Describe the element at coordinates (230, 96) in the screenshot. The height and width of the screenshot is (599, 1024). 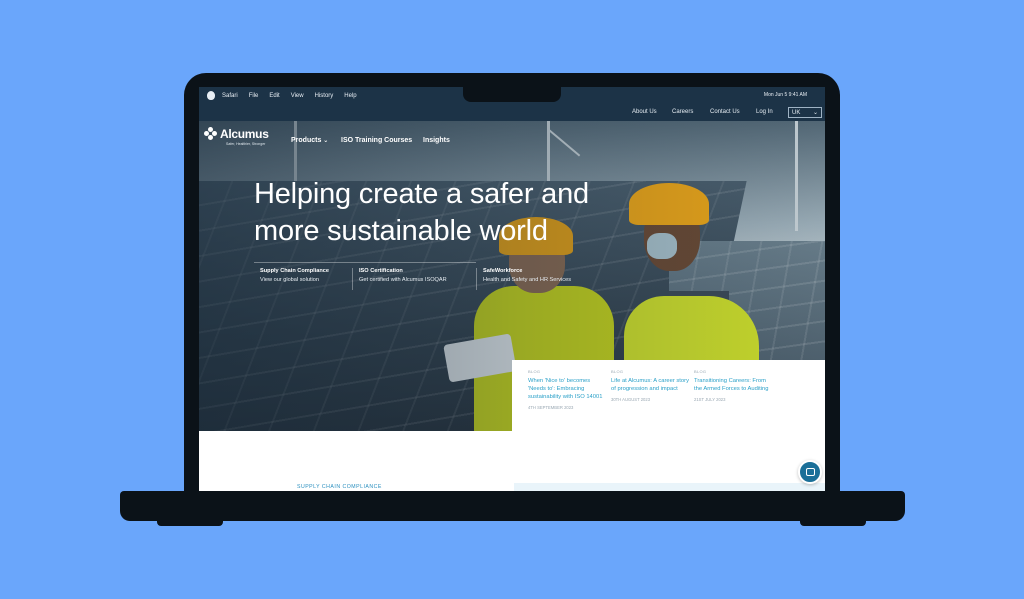
I see `menu-safari: Safari` at that location.